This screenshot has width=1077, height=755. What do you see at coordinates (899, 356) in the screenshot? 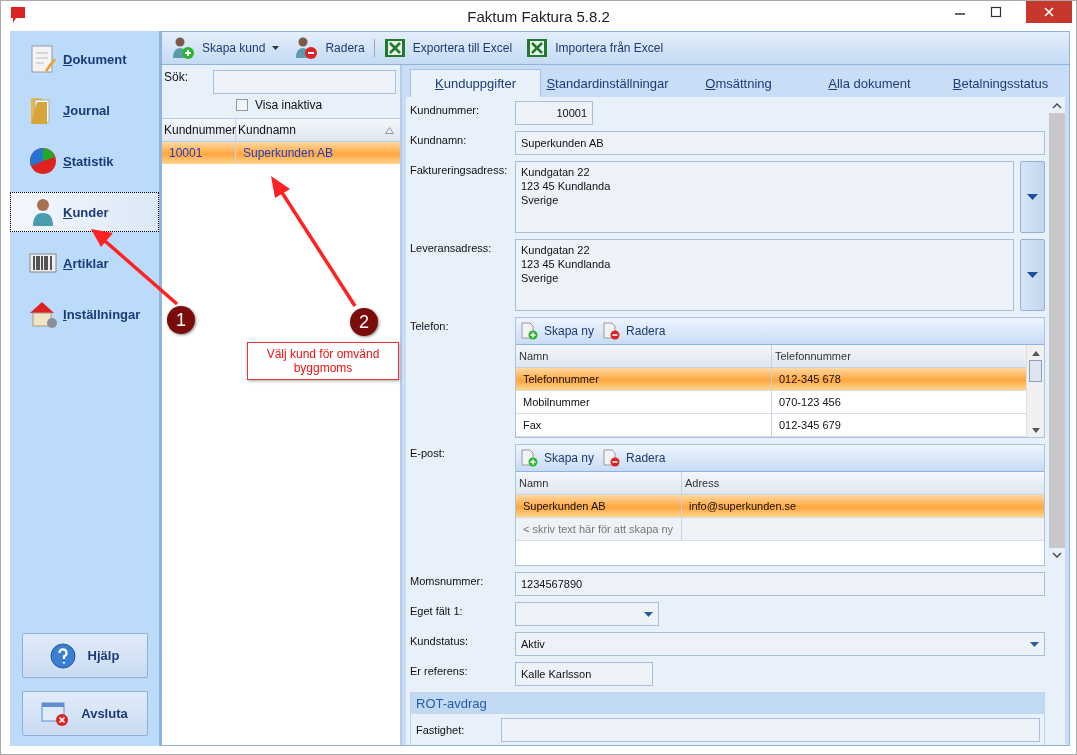
I see `column-header: Telefonnummer` at bounding box center [899, 356].